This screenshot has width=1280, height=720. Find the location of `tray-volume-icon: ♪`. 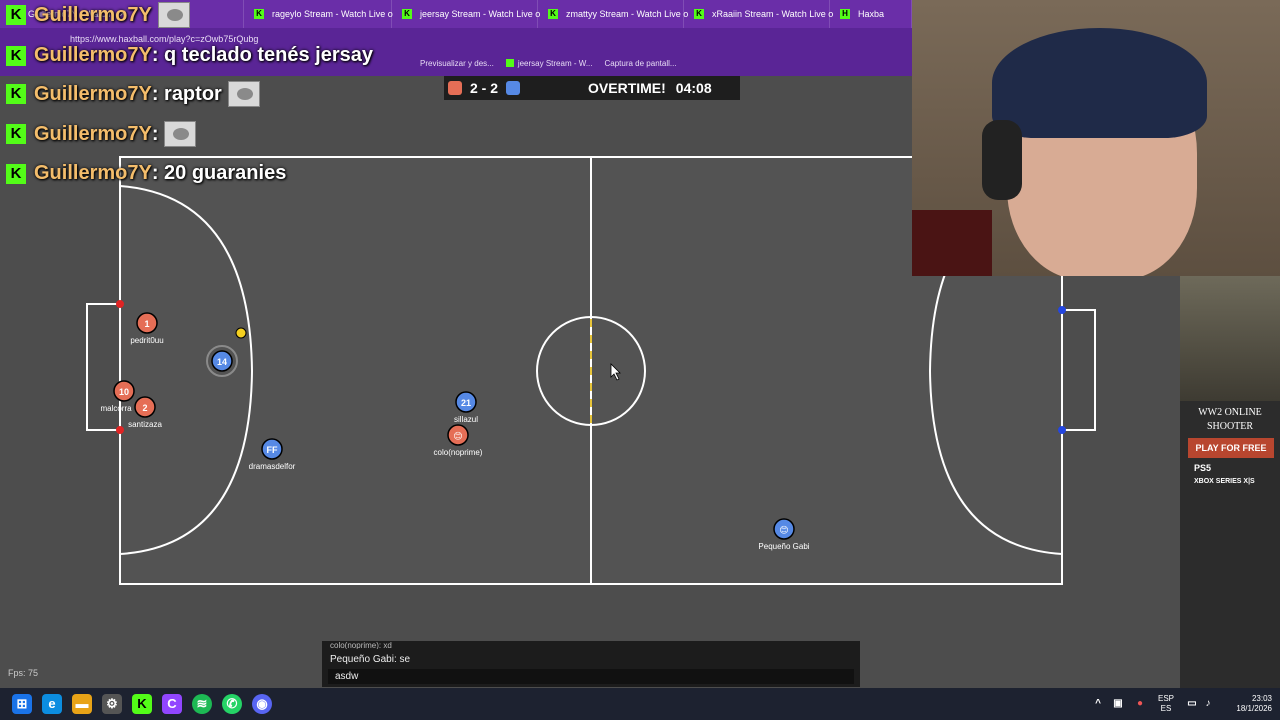

tray-volume-icon: ♪ is located at coordinates (1208, 704).